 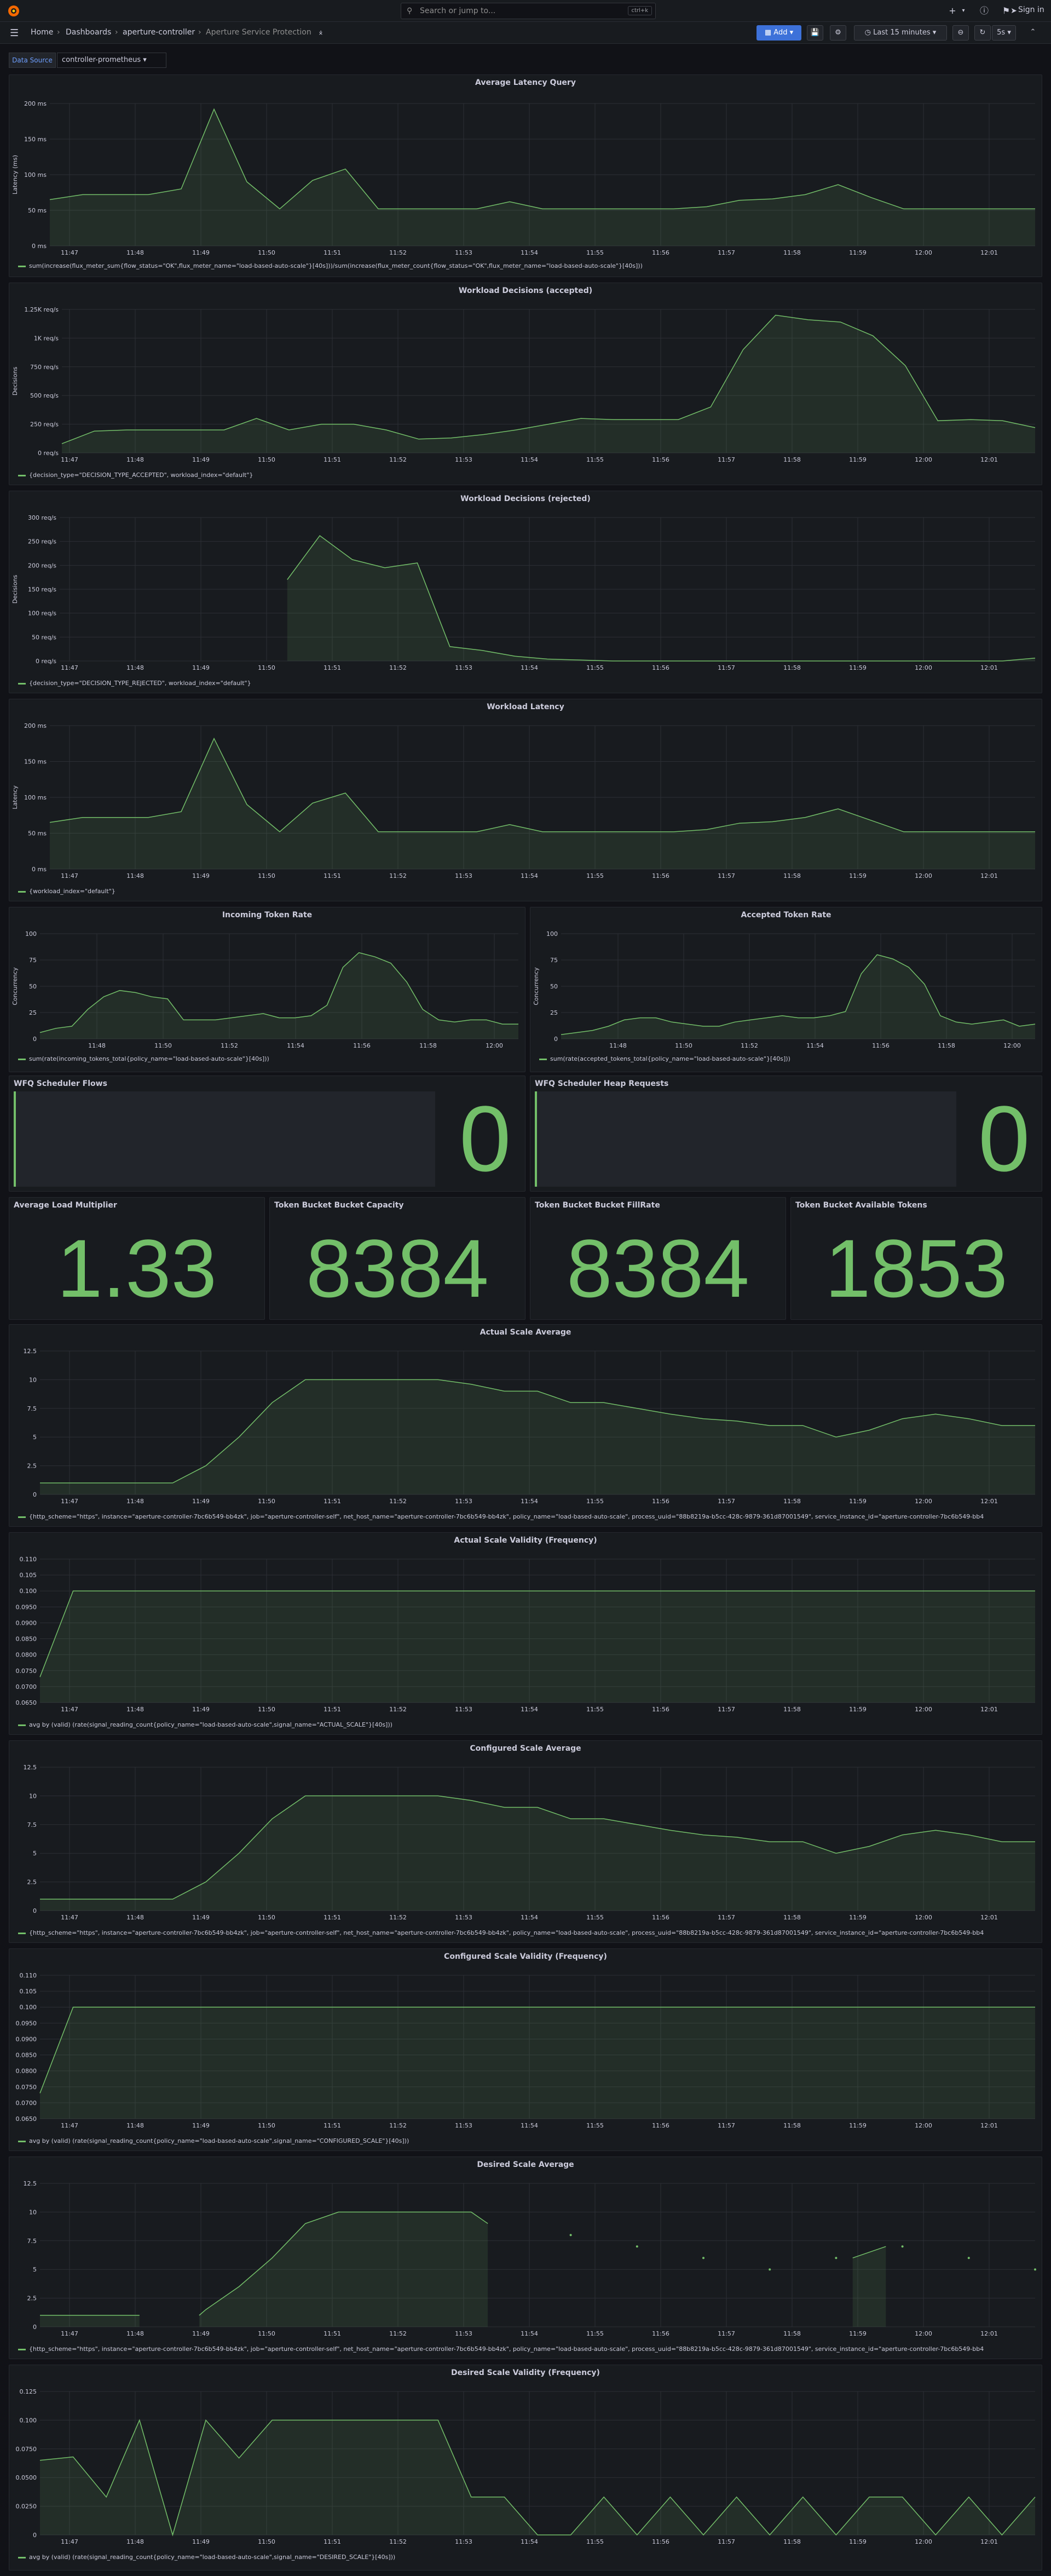 What do you see at coordinates (137, 1258) in the screenshot?
I see `panel-avg-load-multiplier: Average Load Multiplier 1.33` at bounding box center [137, 1258].